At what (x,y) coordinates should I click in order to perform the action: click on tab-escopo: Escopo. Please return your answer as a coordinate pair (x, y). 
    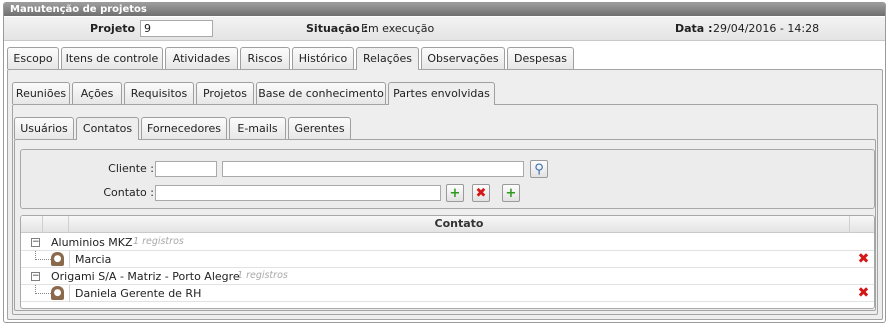
    Looking at the image, I should click on (33, 58).